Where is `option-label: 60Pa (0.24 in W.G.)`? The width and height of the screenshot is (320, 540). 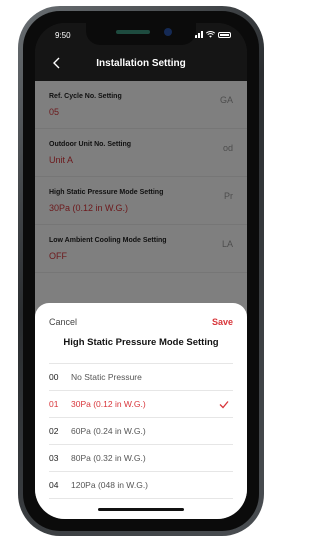 option-label: 60Pa (0.24 in W.G.) is located at coordinates (108, 431).